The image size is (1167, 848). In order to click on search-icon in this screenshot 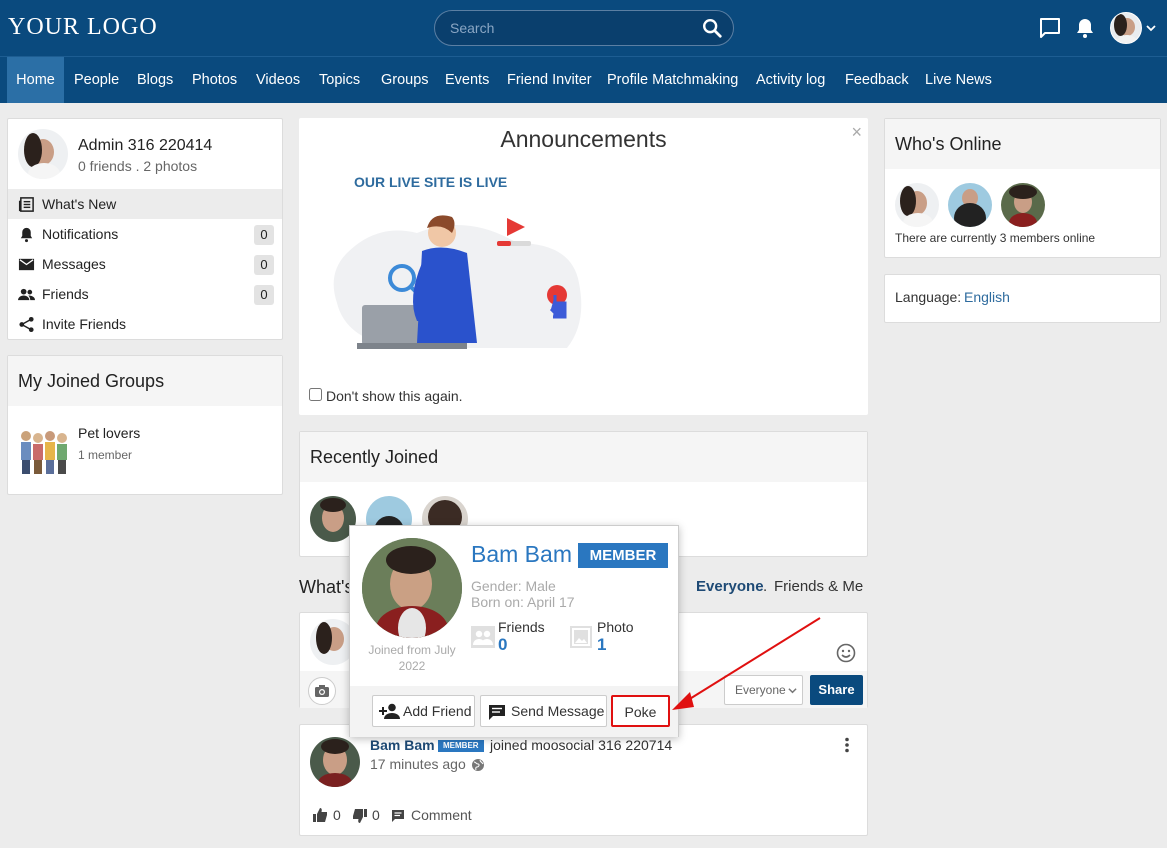, I will do `click(712, 28)`.